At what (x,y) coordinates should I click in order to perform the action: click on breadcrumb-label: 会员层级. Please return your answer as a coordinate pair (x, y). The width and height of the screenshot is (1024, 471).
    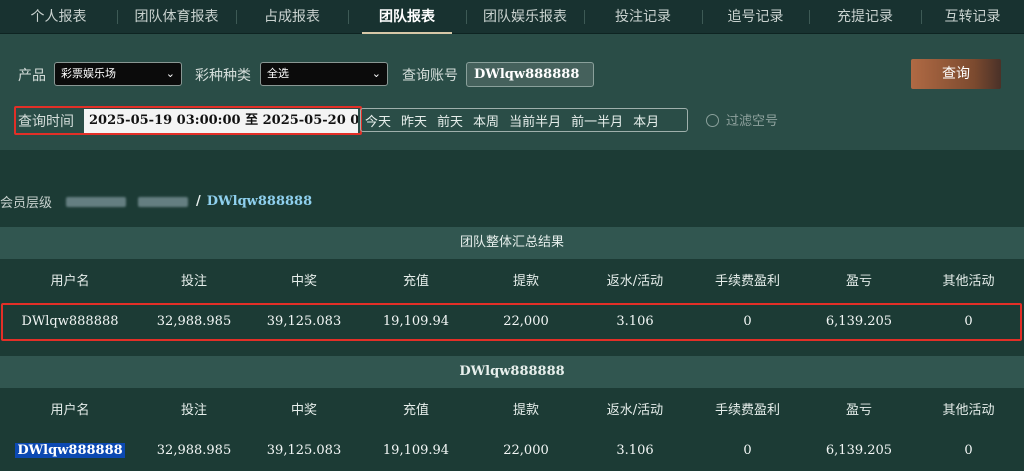
    Looking at the image, I should click on (26, 203).